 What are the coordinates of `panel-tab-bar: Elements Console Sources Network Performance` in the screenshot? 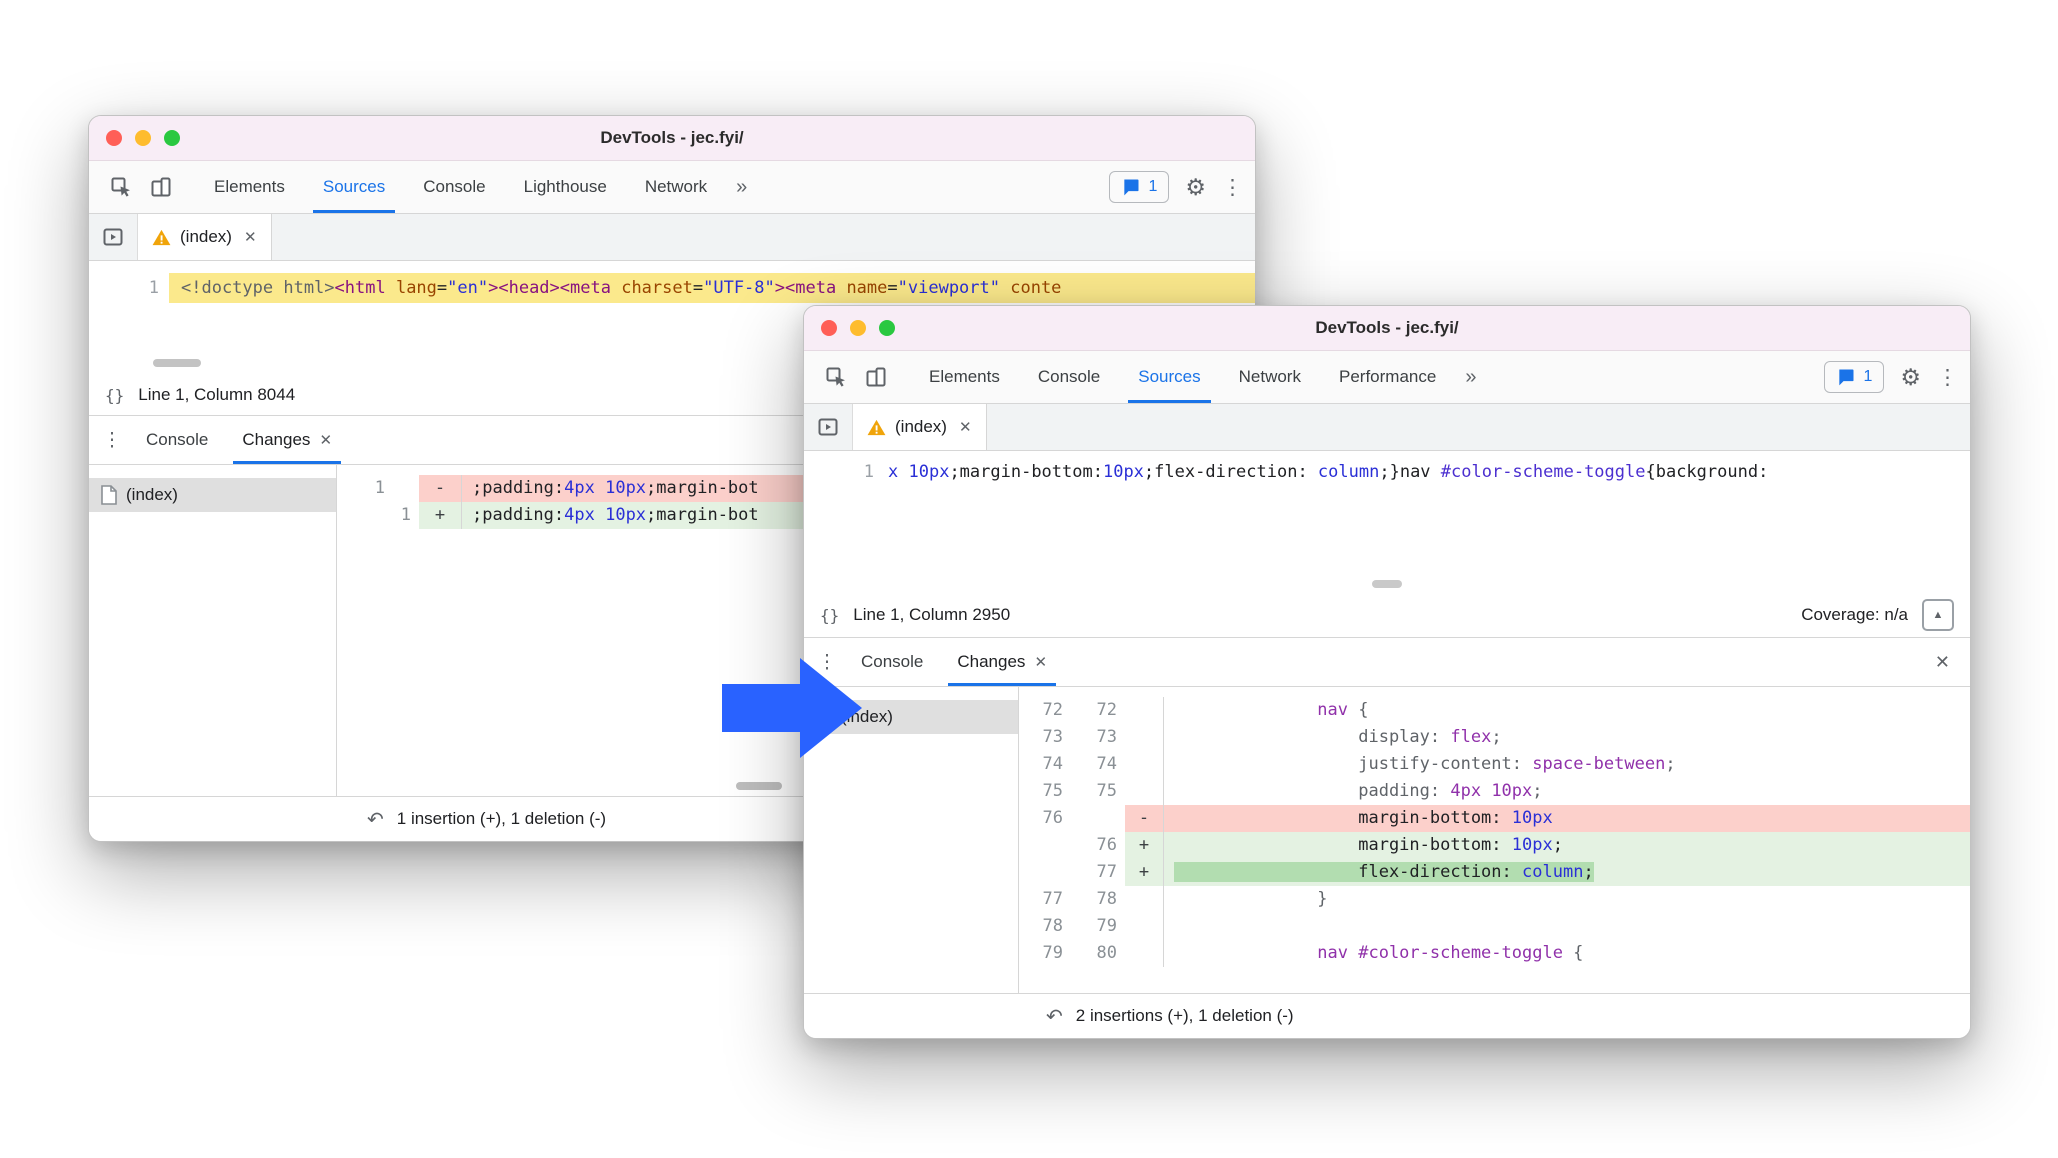 It's located at (1182, 377).